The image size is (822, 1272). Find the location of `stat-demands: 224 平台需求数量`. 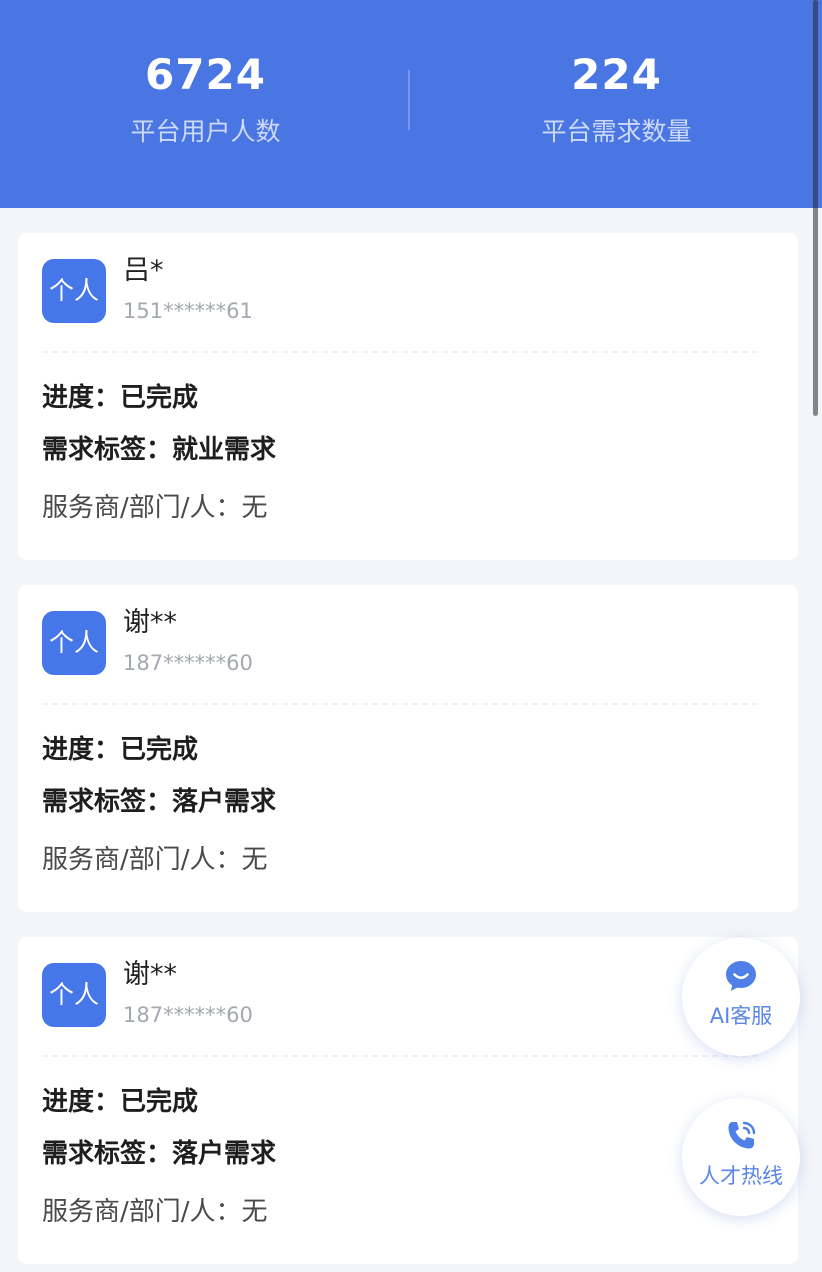

stat-demands: 224 平台需求数量 is located at coordinates (616, 104).